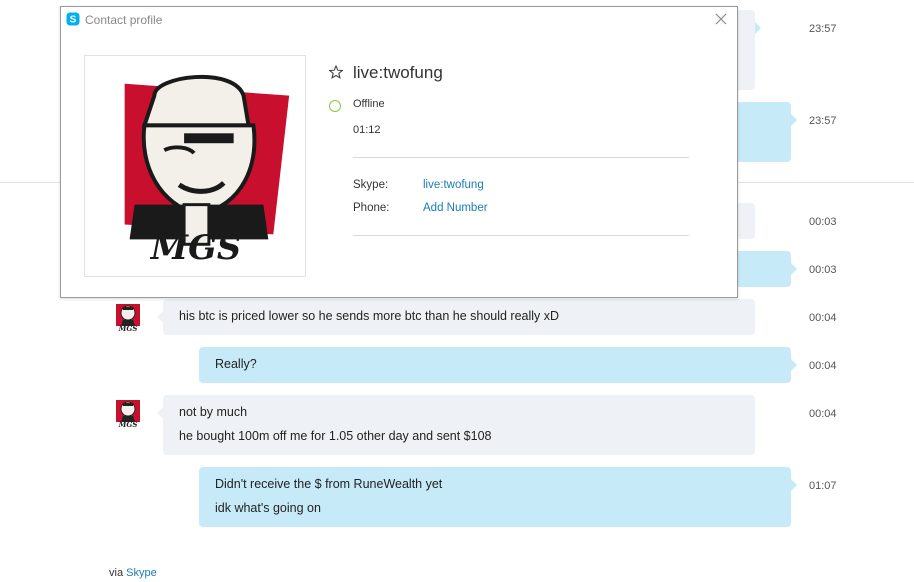 The image size is (914, 582). What do you see at coordinates (498, 365) in the screenshot?
I see `message-bubble: Really?` at bounding box center [498, 365].